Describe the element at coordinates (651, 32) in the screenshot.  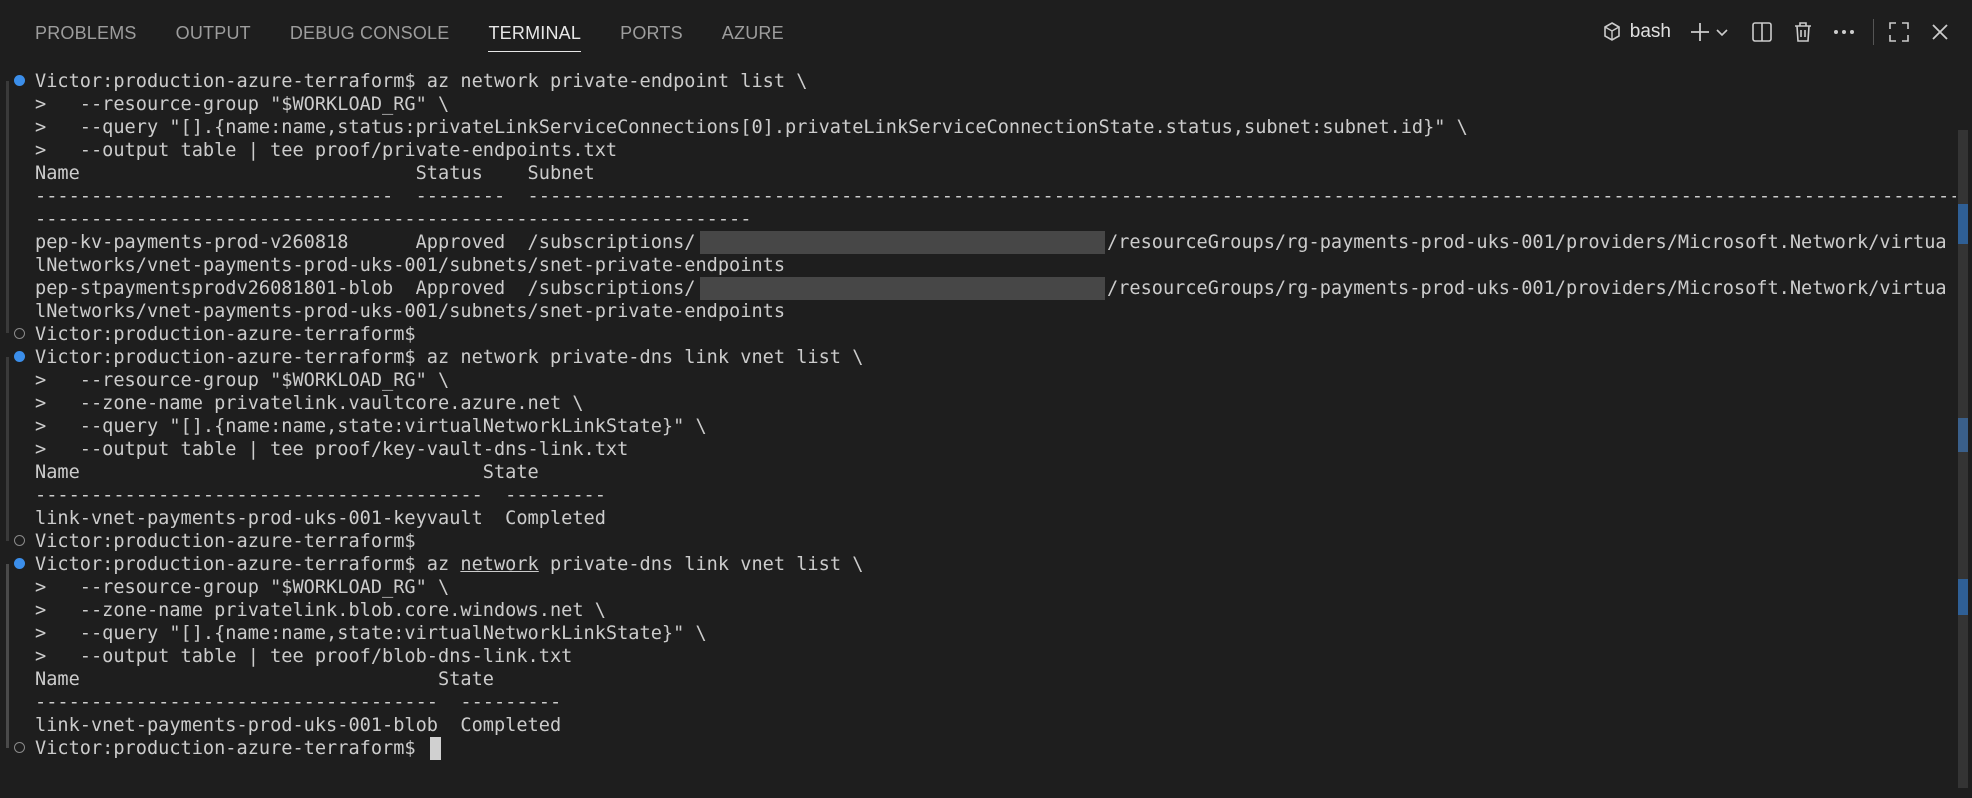
I see `tab-ports: PORTS` at that location.